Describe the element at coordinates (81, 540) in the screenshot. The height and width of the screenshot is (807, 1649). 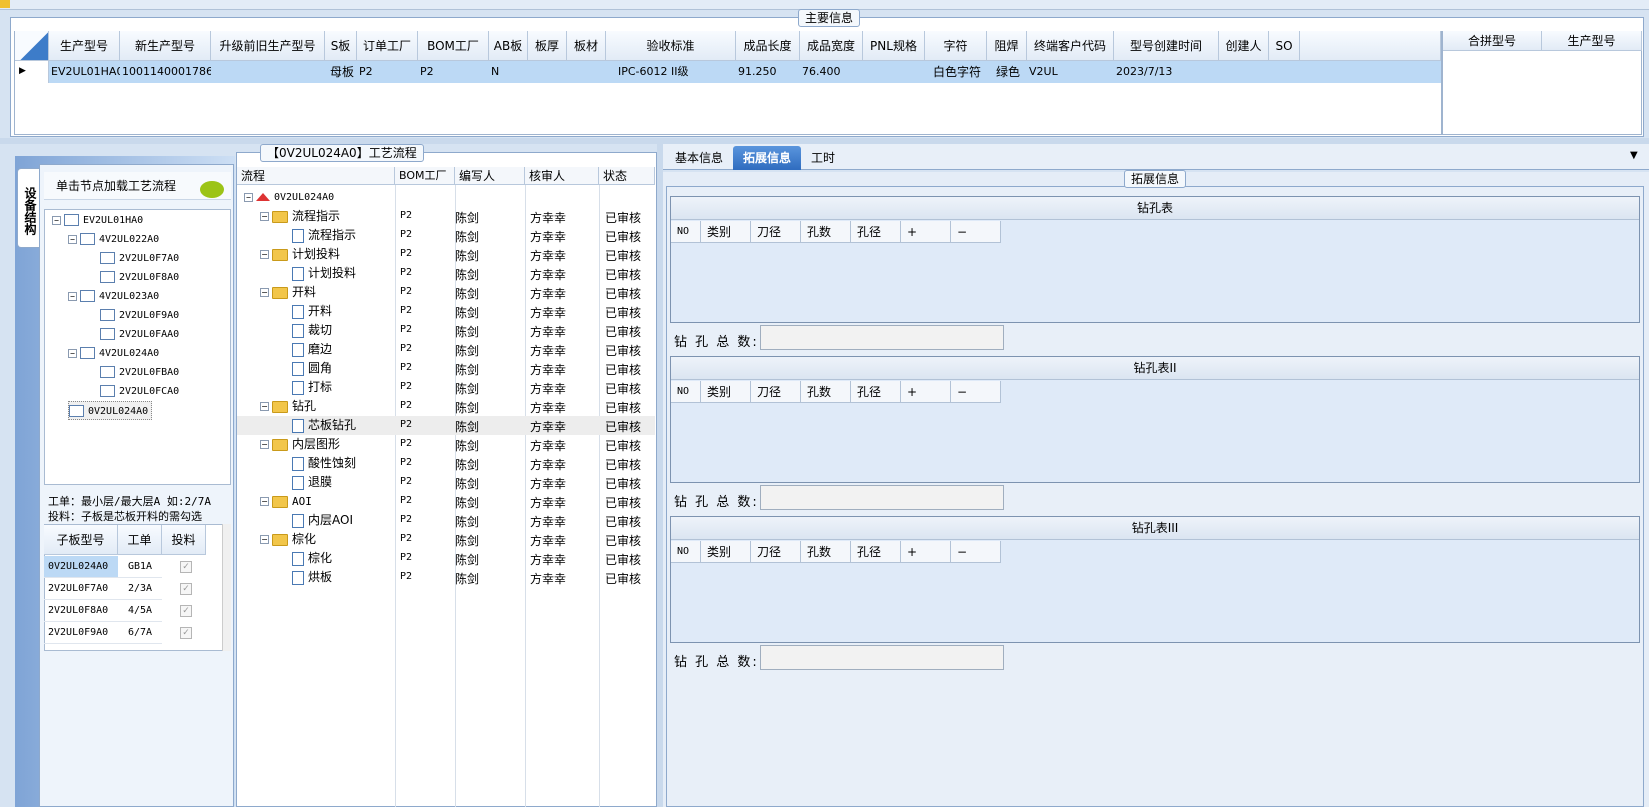
I see `sub-grid-header-0: 子板型号` at that location.